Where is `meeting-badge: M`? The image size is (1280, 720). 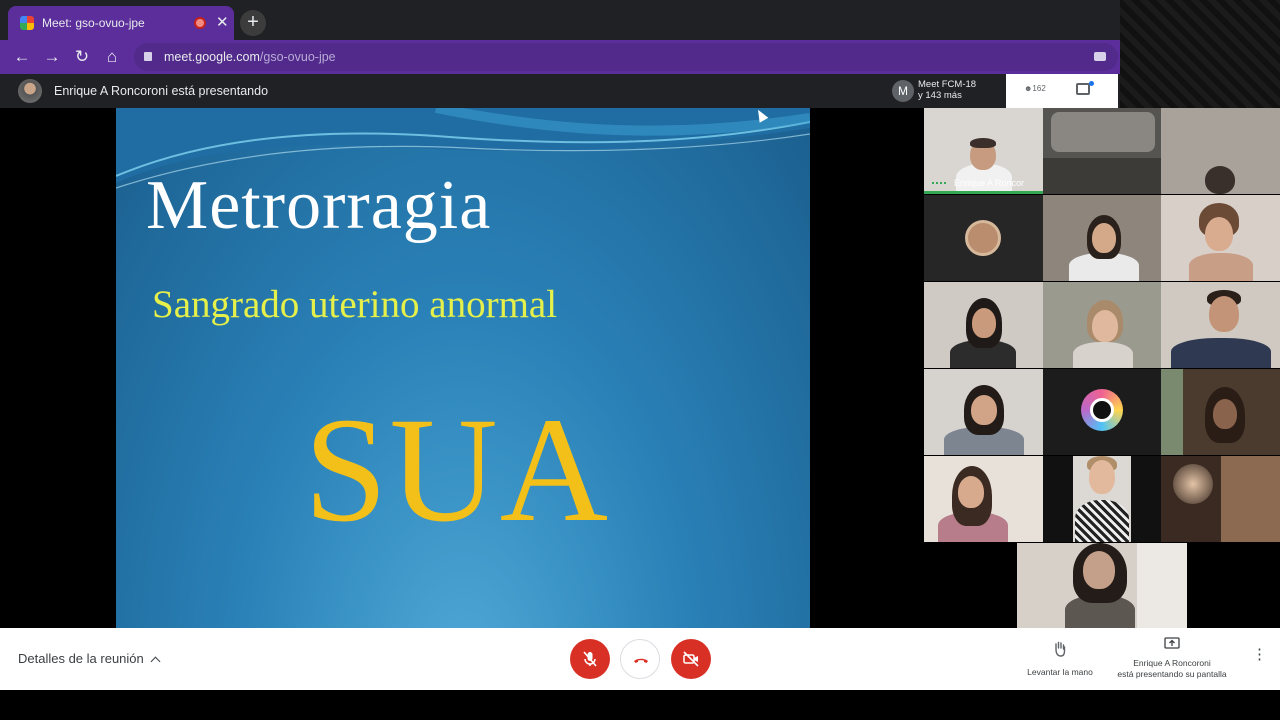 meeting-badge: M is located at coordinates (903, 91).